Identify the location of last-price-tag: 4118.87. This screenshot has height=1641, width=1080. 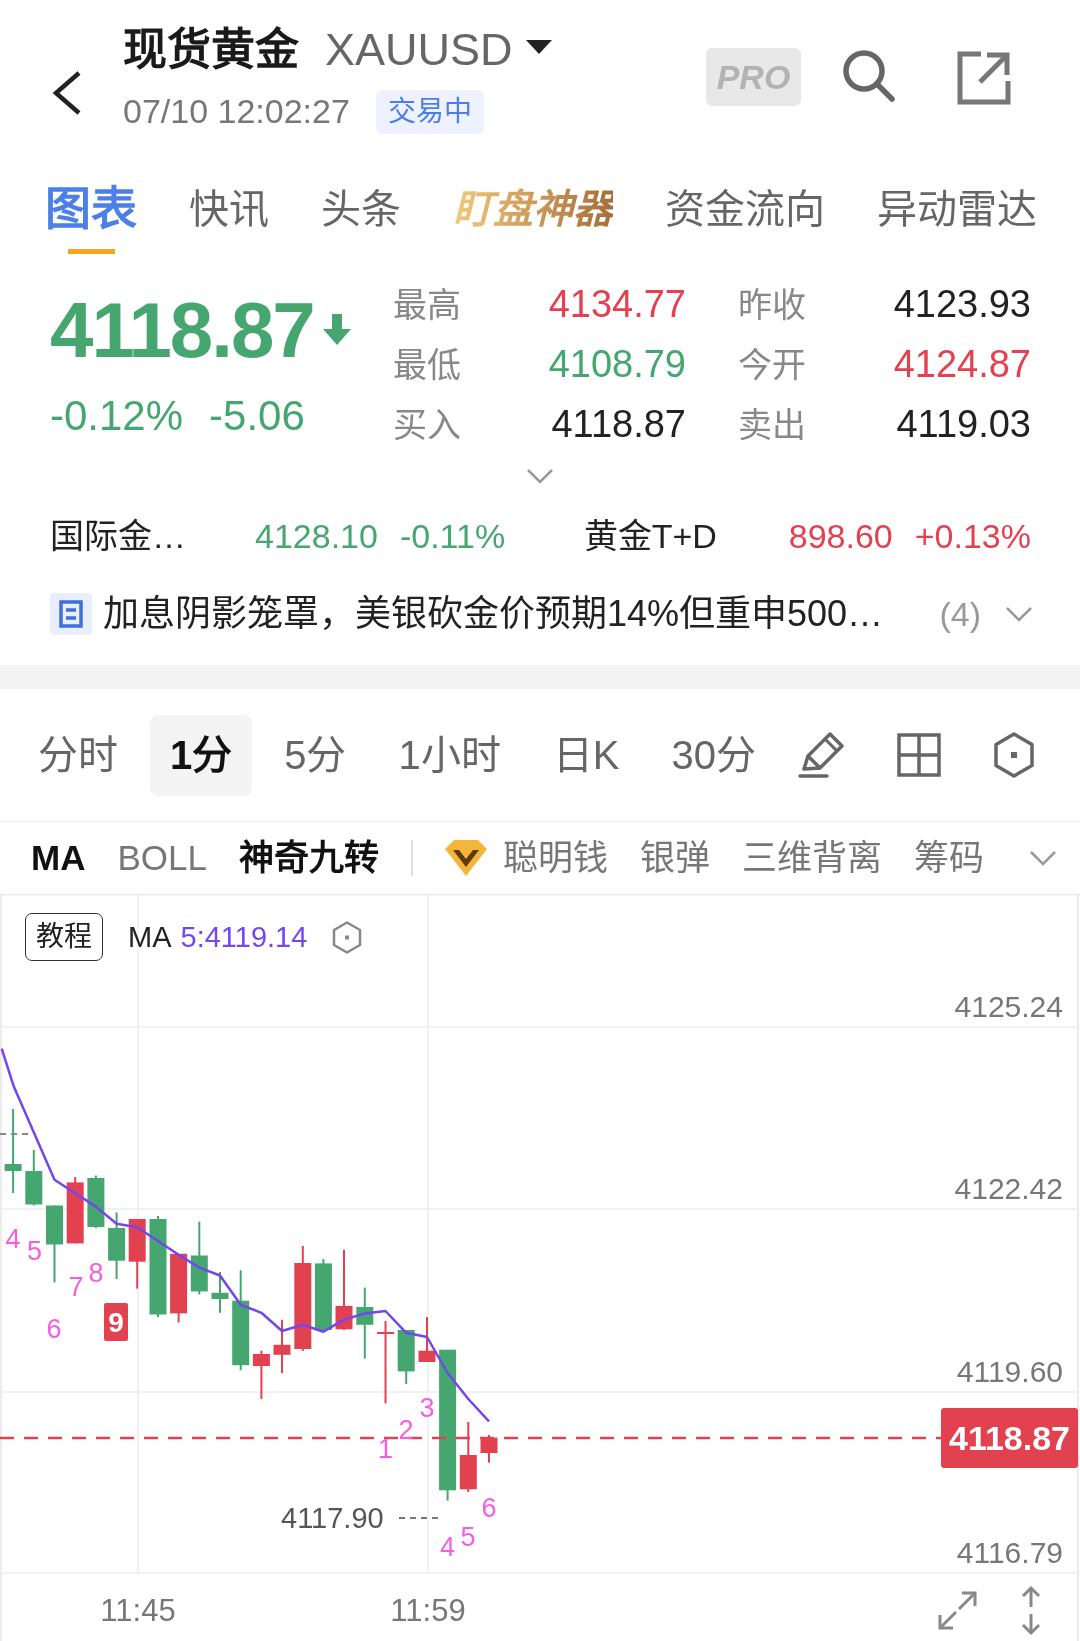
(1009, 1438).